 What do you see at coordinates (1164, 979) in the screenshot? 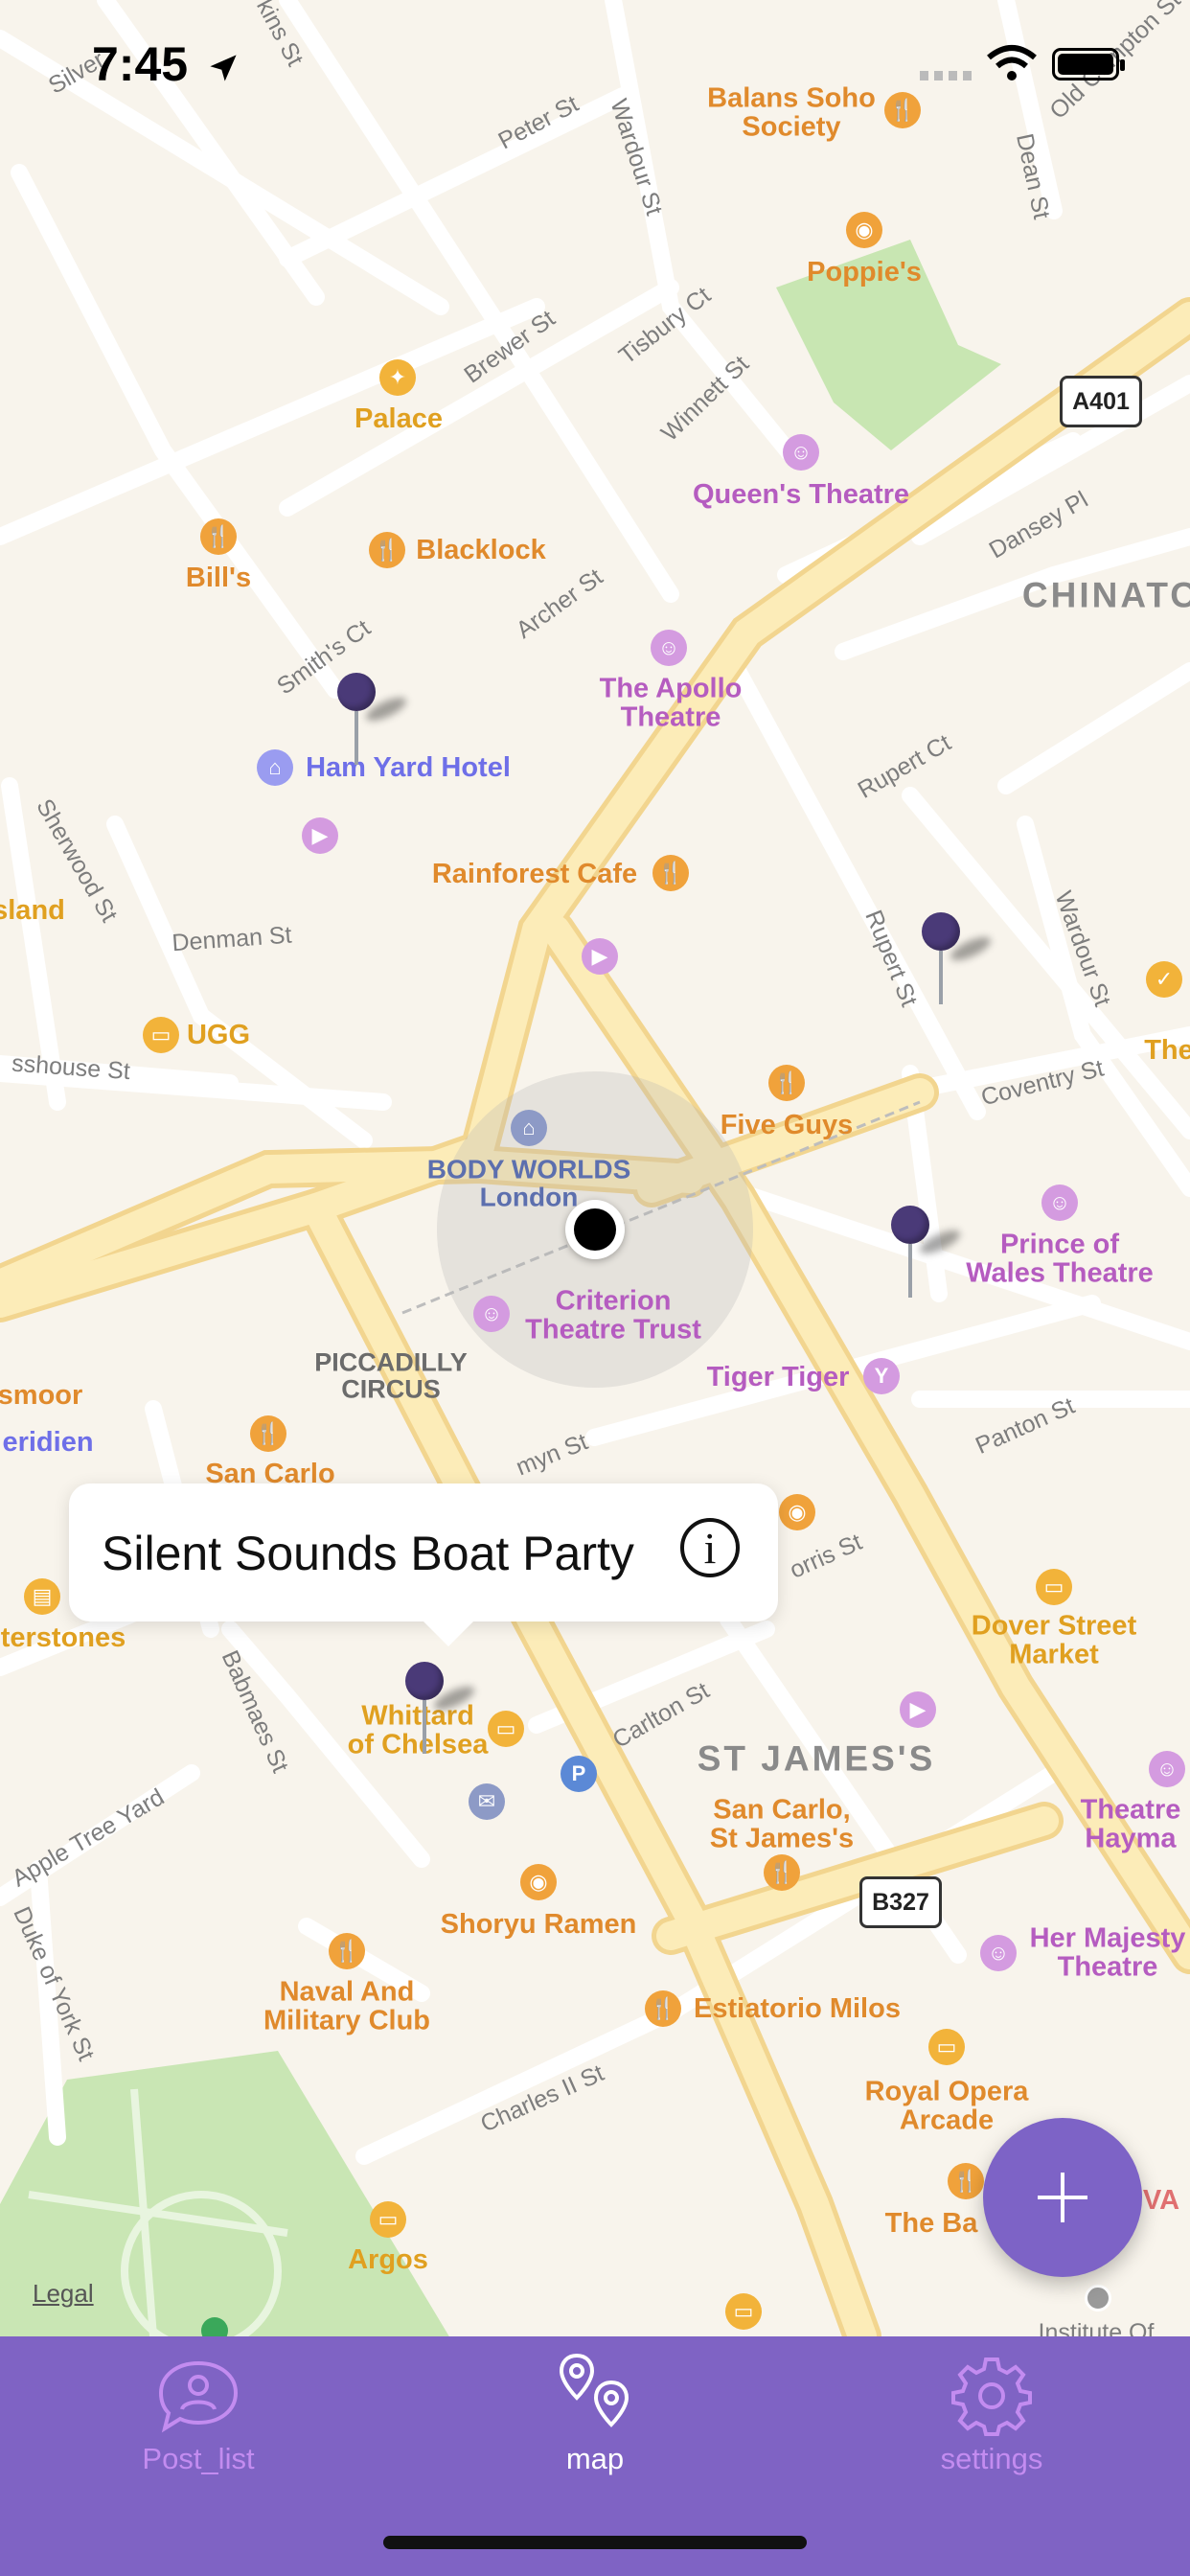
I see `basket-icon: ✓` at bounding box center [1164, 979].